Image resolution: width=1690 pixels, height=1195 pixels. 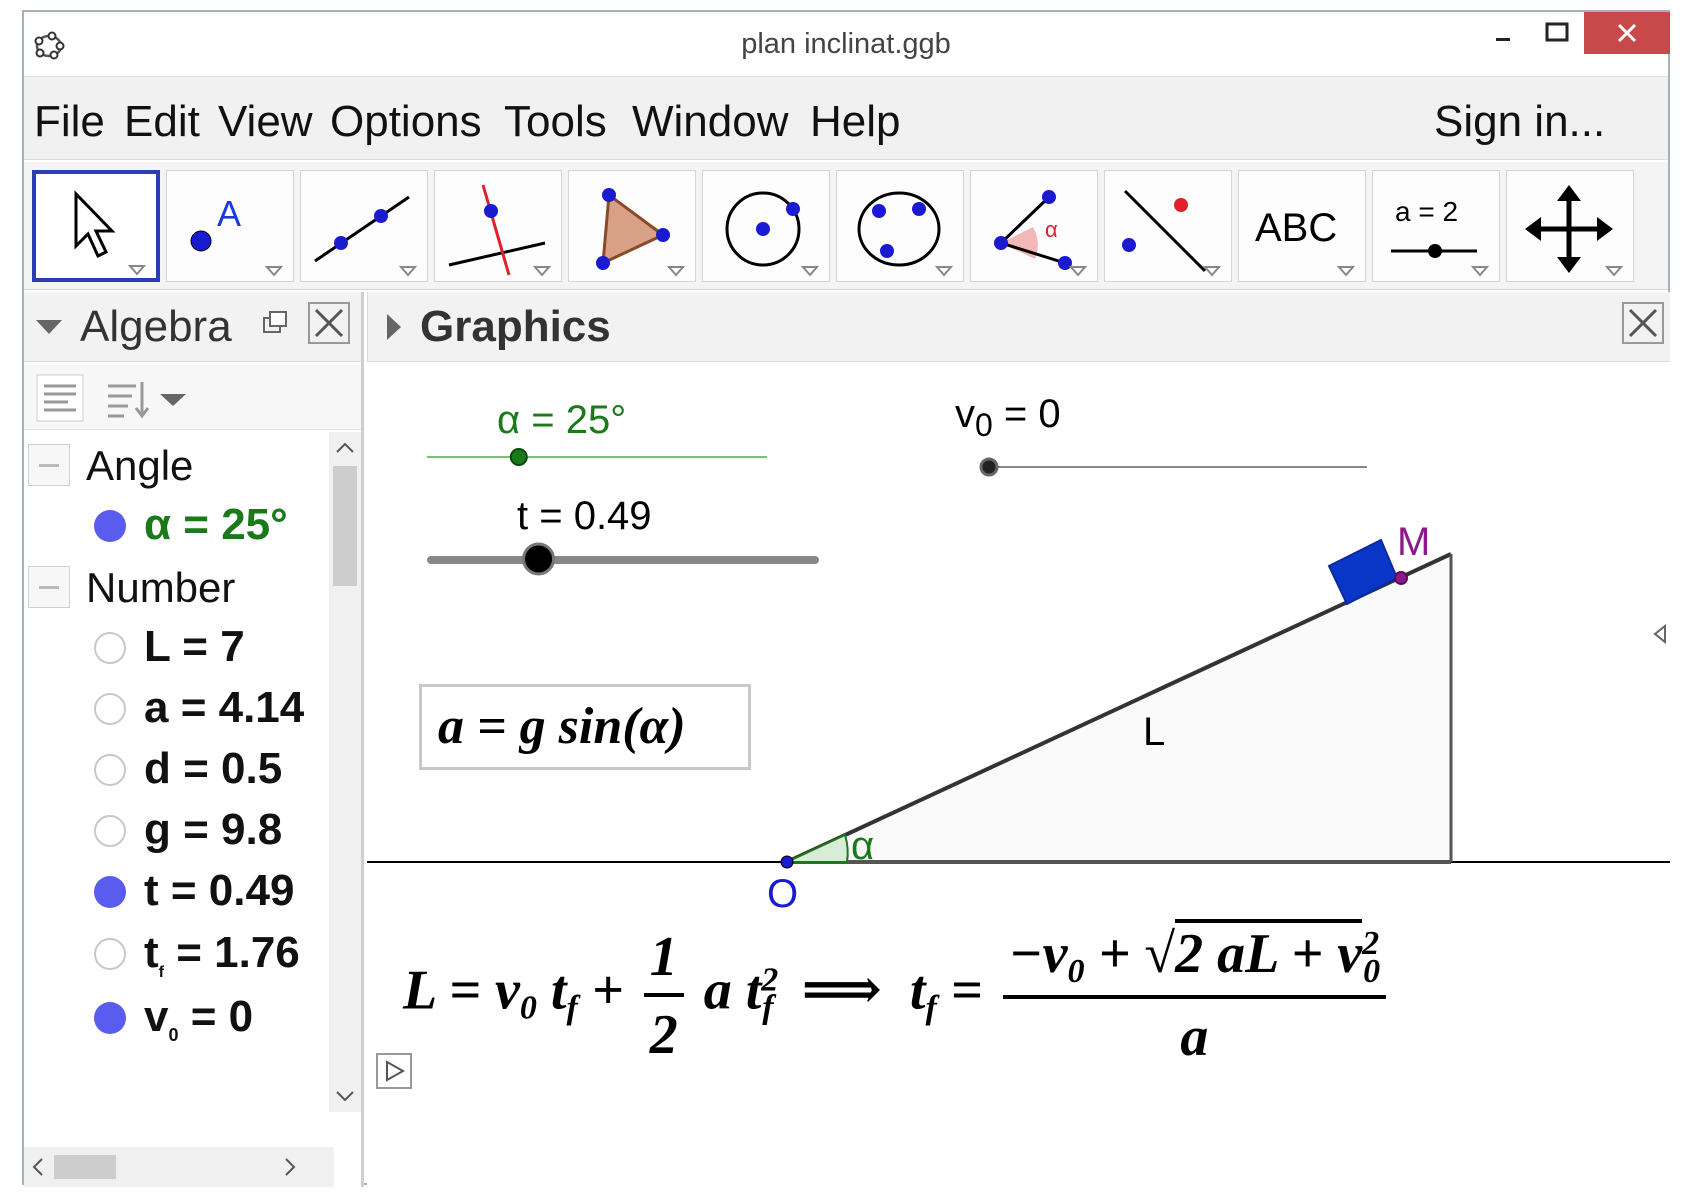 I want to click on algebra-item-L: L = 7, so click(x=179, y=649).